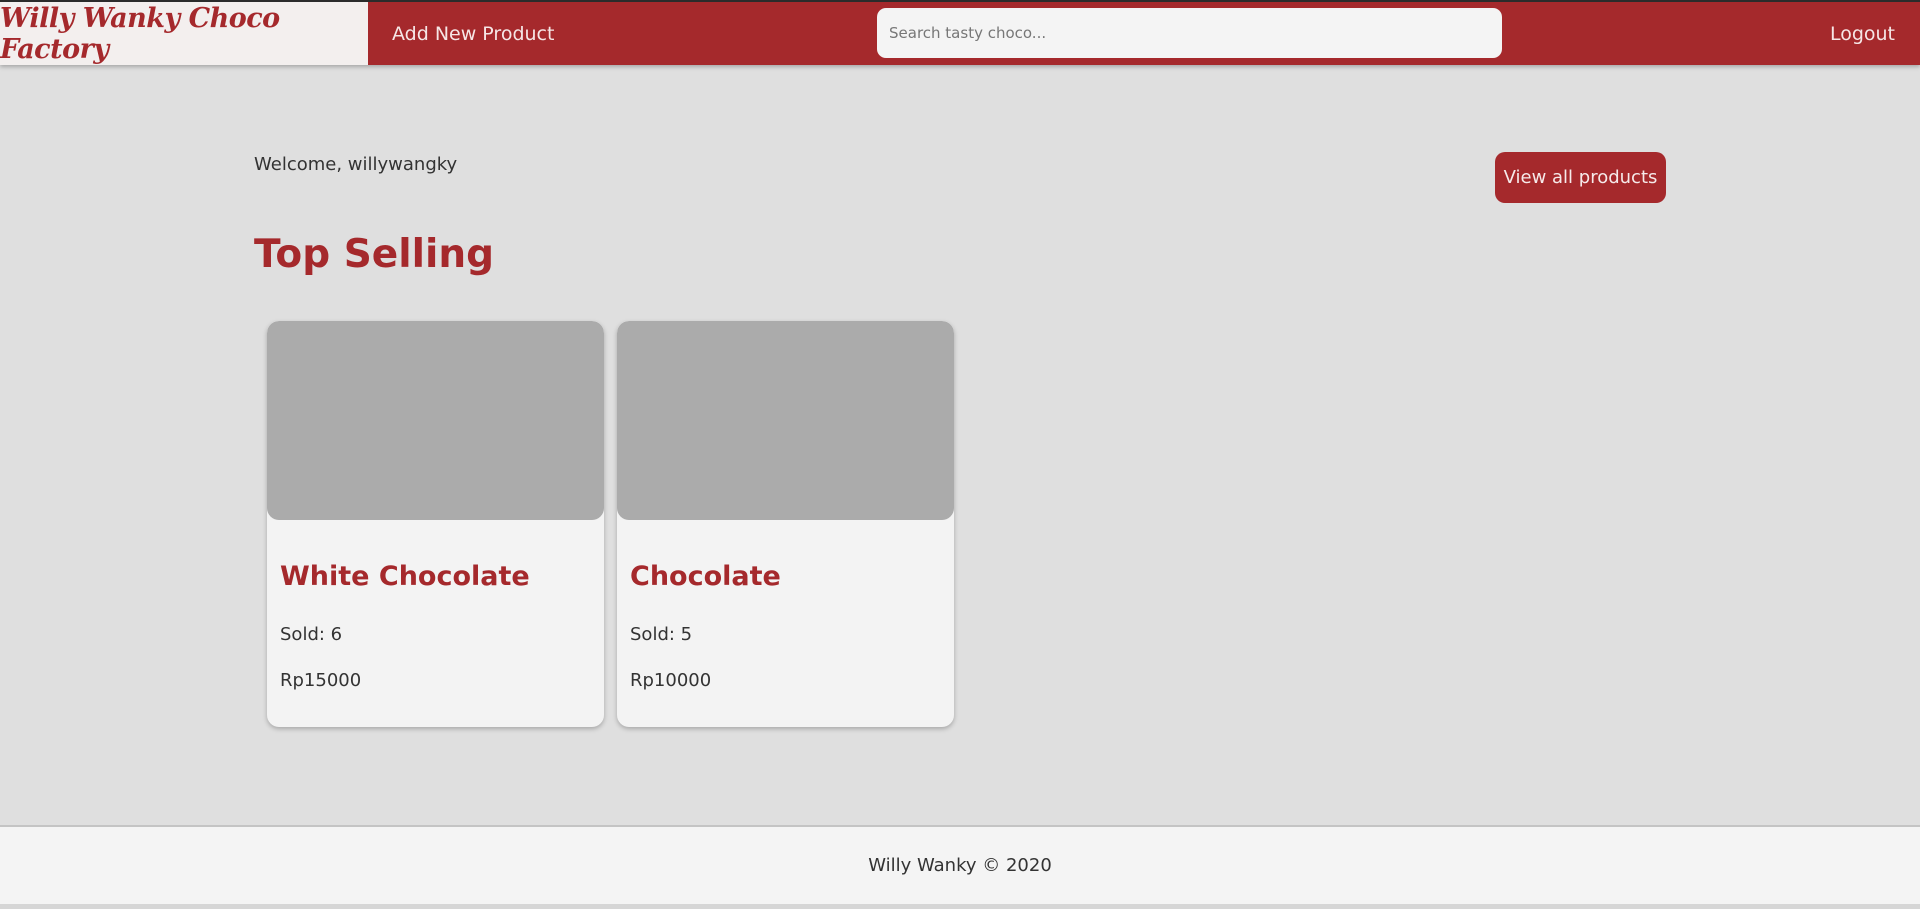 Image resolution: width=1920 pixels, height=909 pixels. I want to click on product-price: Rp10000, so click(671, 680).